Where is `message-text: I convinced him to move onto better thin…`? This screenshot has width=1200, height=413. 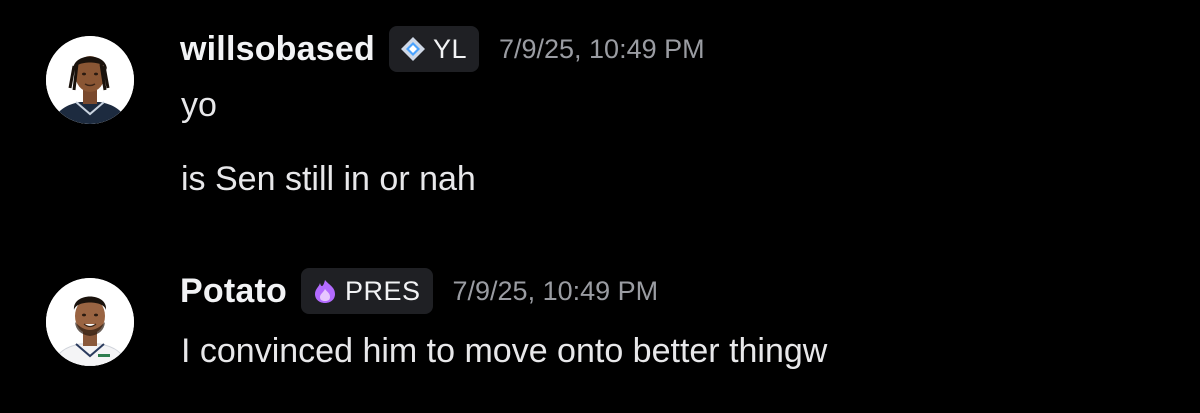
message-text: I convinced him to move onto better thin… is located at coordinates (504, 351).